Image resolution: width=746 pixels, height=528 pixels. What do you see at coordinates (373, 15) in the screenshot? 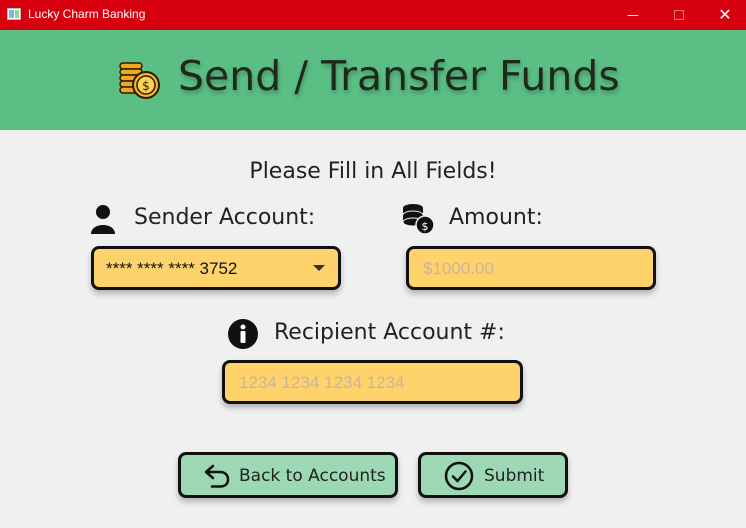
I see `window-titlebar: Lucky Charm Banking — ✕` at bounding box center [373, 15].